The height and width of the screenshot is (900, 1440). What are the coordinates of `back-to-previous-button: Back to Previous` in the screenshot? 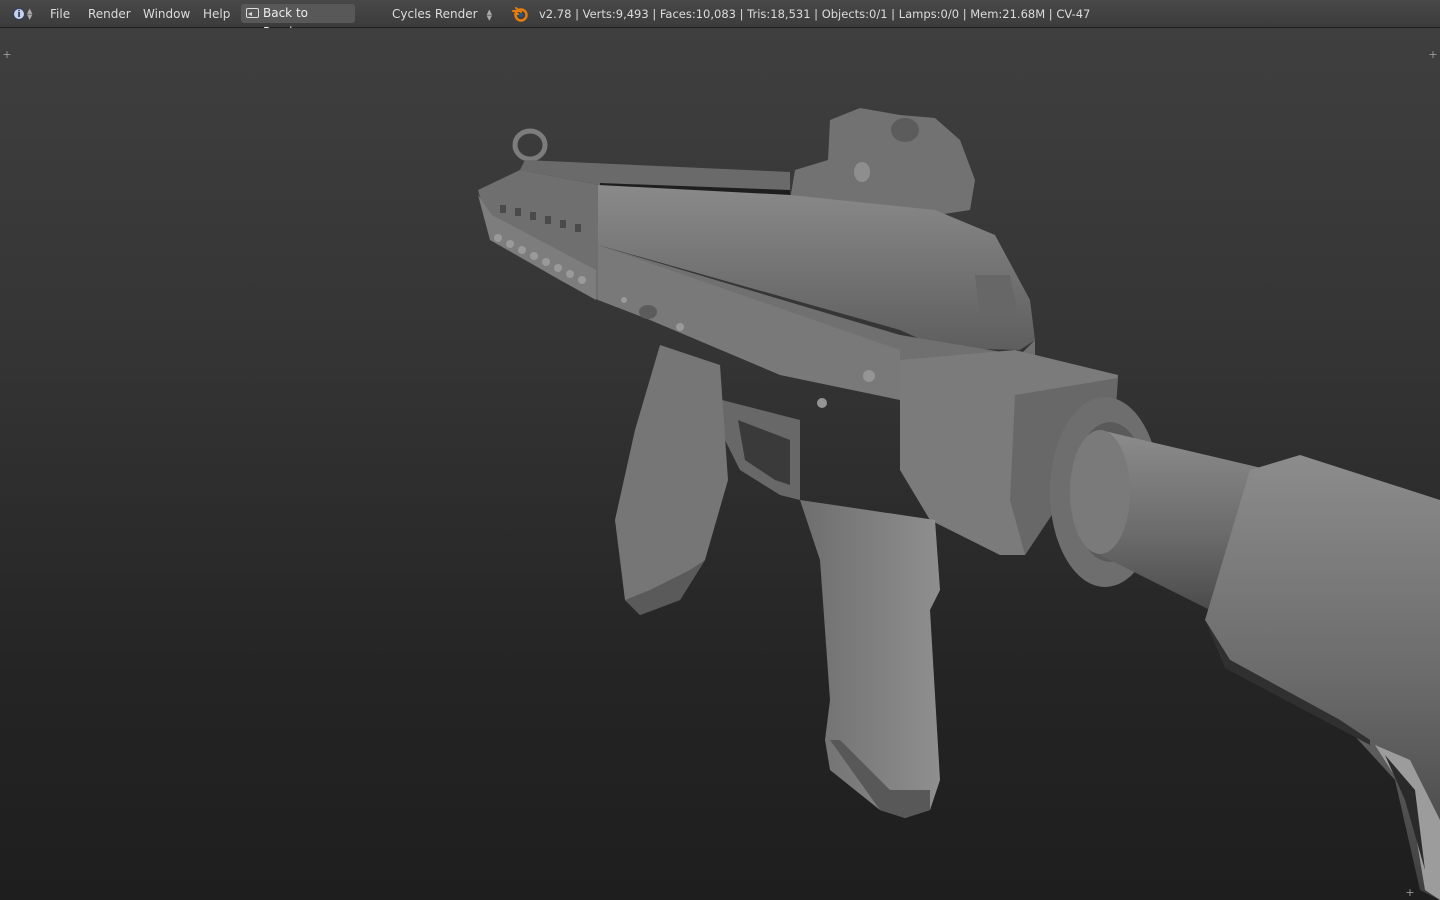 It's located at (298, 21).